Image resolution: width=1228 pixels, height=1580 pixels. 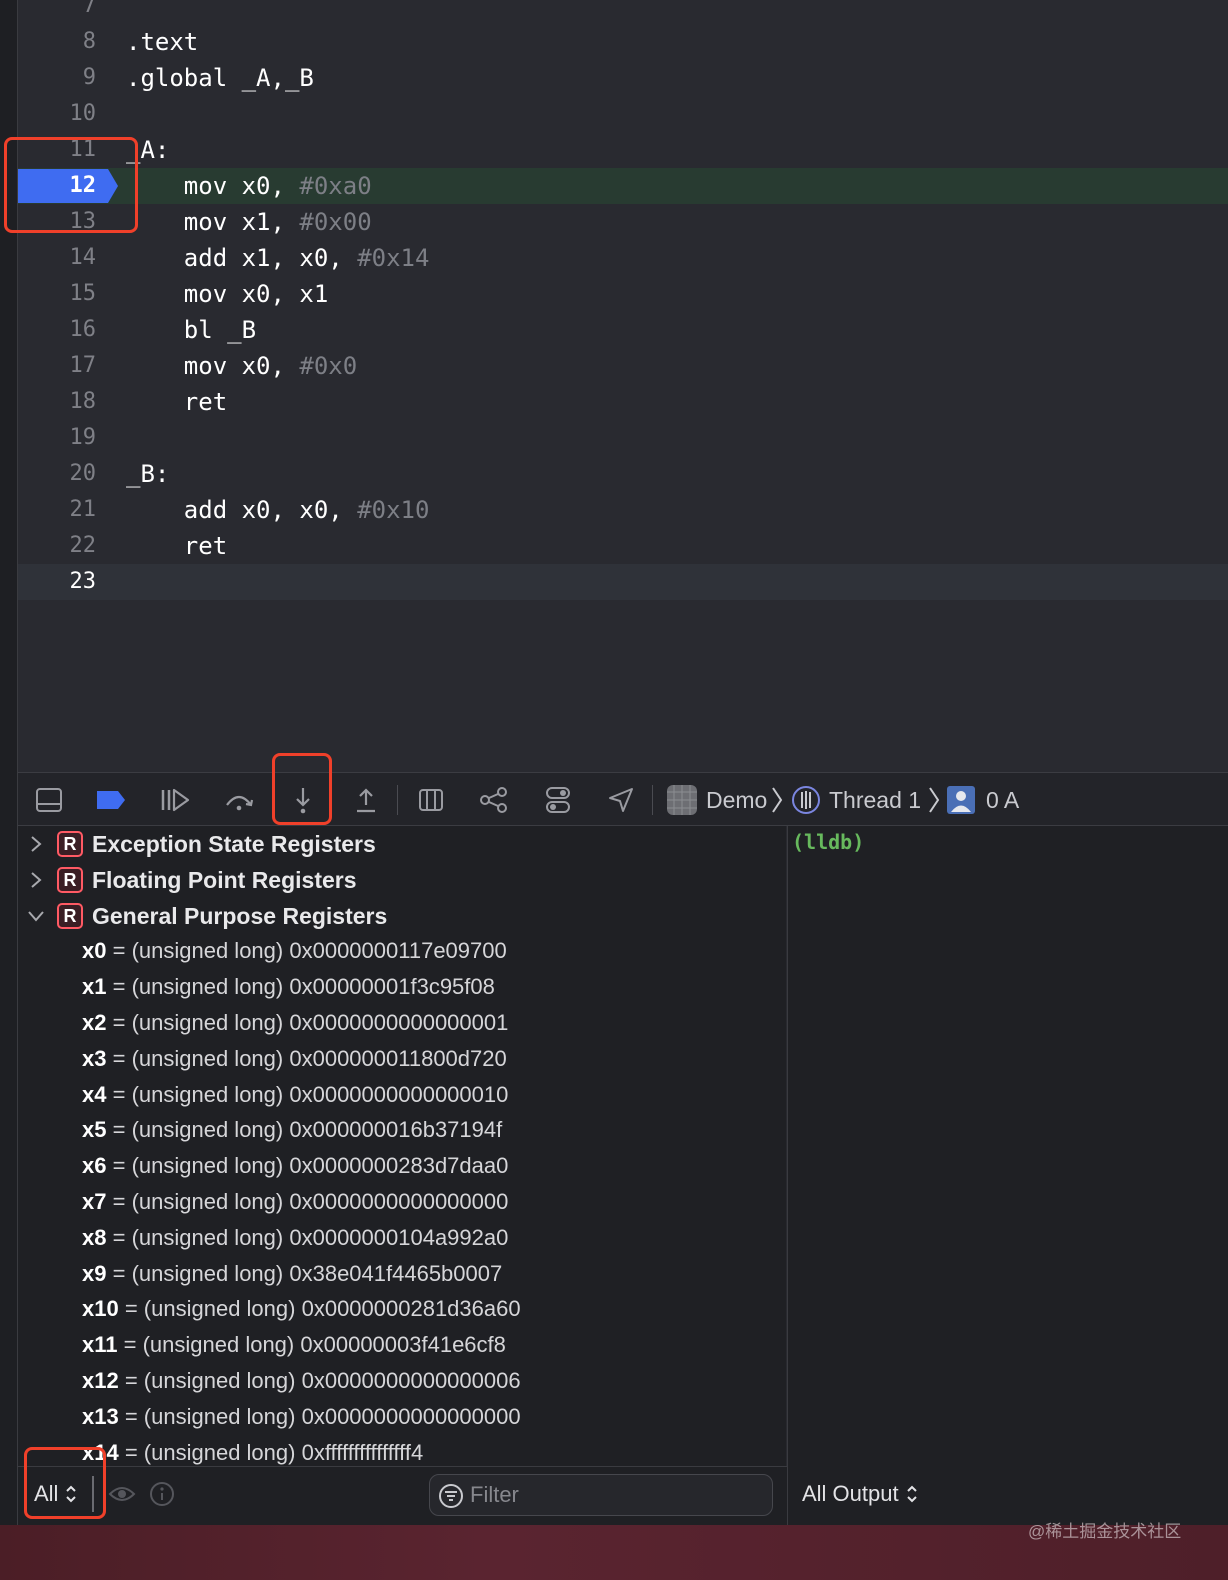 I want to click on breadcrumb-target: Demo, so click(x=716, y=800).